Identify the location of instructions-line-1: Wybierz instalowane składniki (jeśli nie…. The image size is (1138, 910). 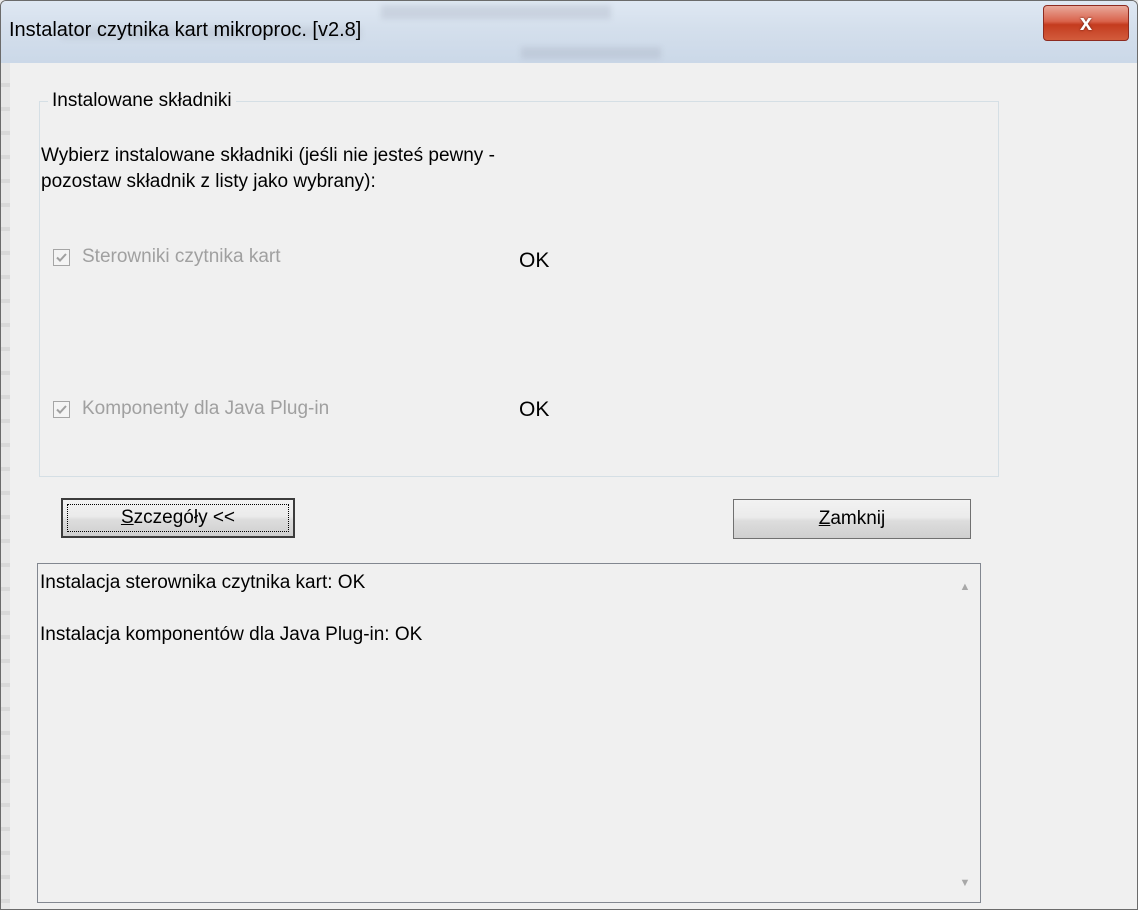
(268, 155).